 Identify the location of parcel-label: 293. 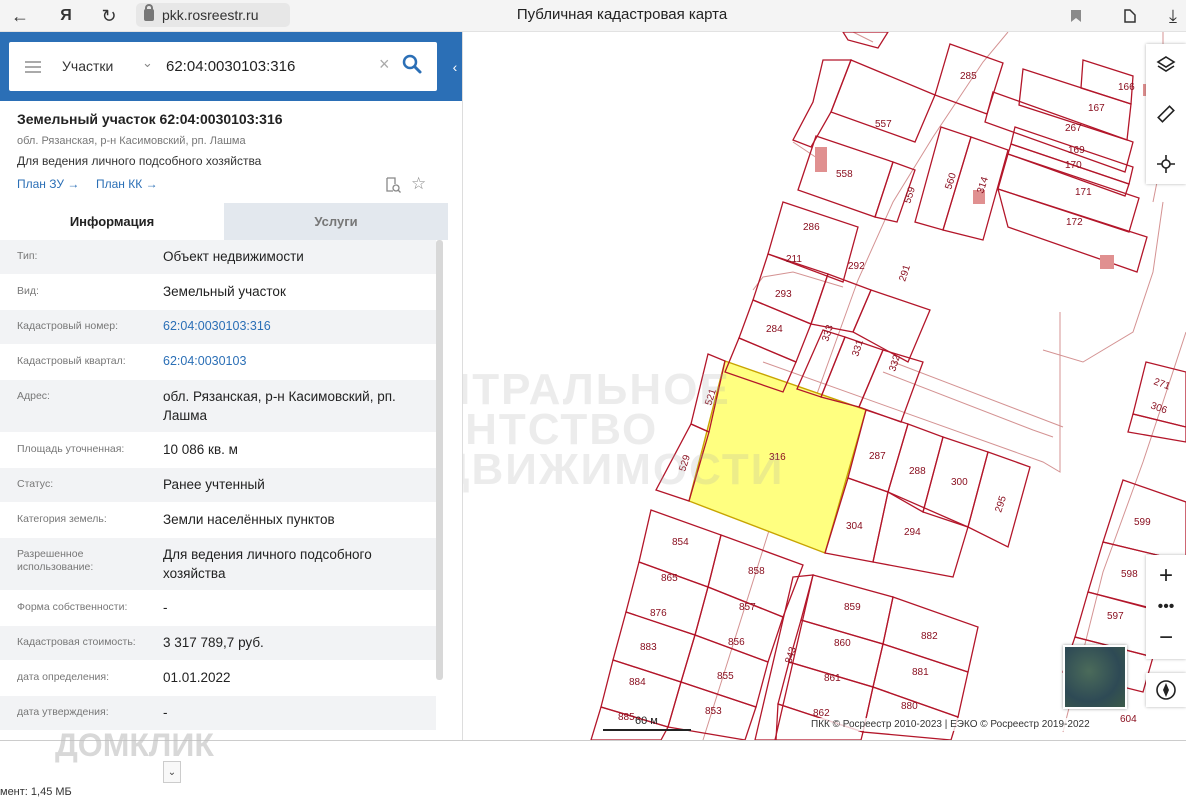
(783, 294).